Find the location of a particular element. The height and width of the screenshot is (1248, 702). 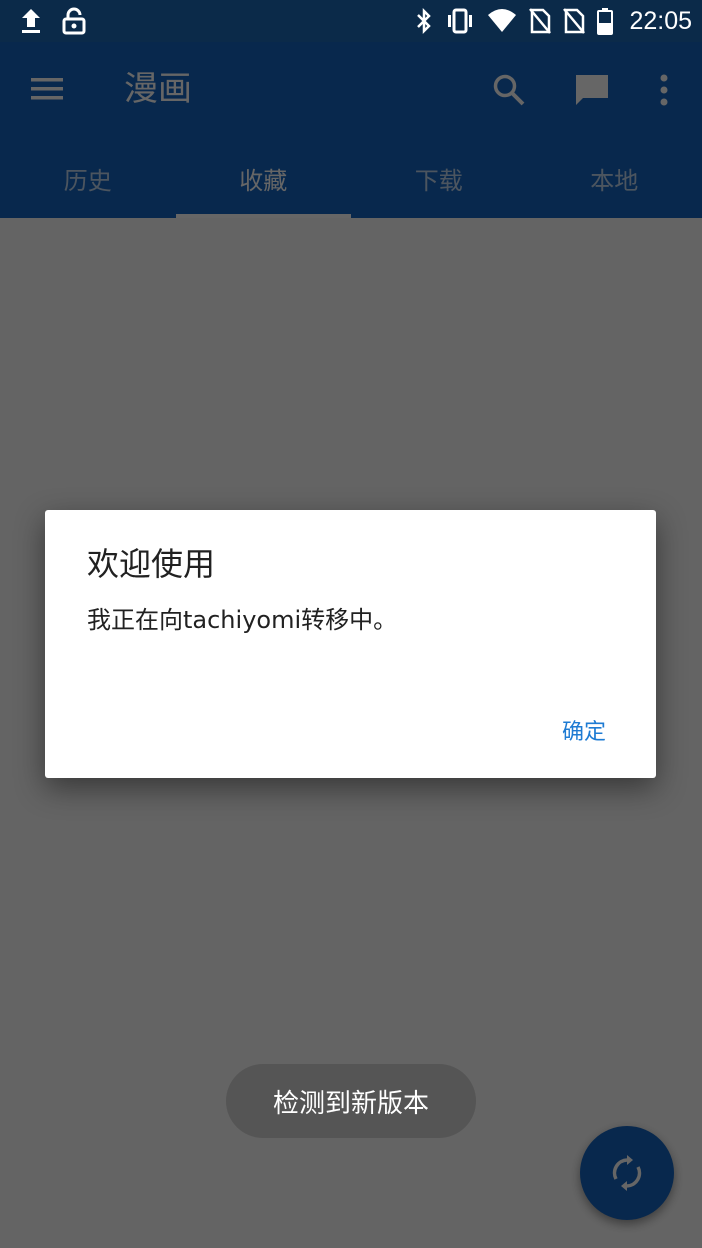

upload-icon is located at coordinates (31, 21).